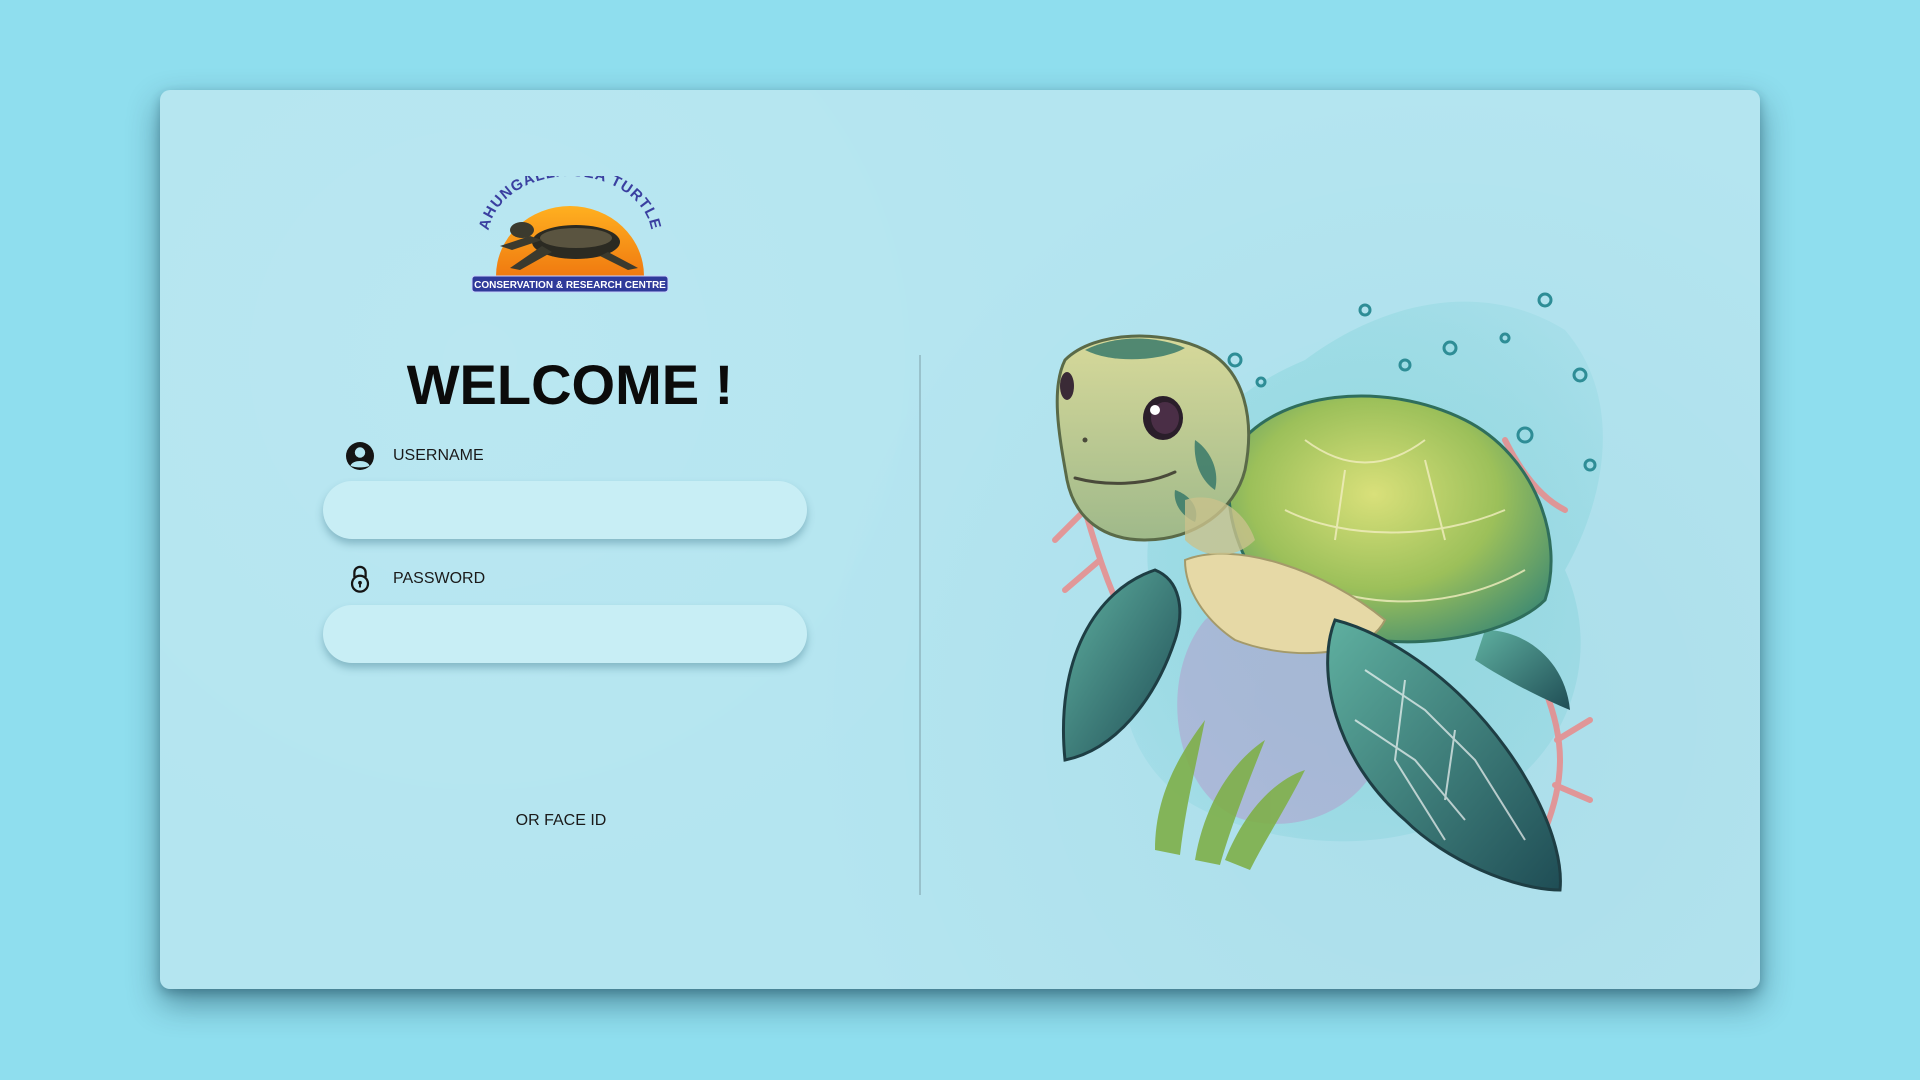 The image size is (1920, 1080). What do you see at coordinates (565, 510) in the screenshot?
I see `username-input` at bounding box center [565, 510].